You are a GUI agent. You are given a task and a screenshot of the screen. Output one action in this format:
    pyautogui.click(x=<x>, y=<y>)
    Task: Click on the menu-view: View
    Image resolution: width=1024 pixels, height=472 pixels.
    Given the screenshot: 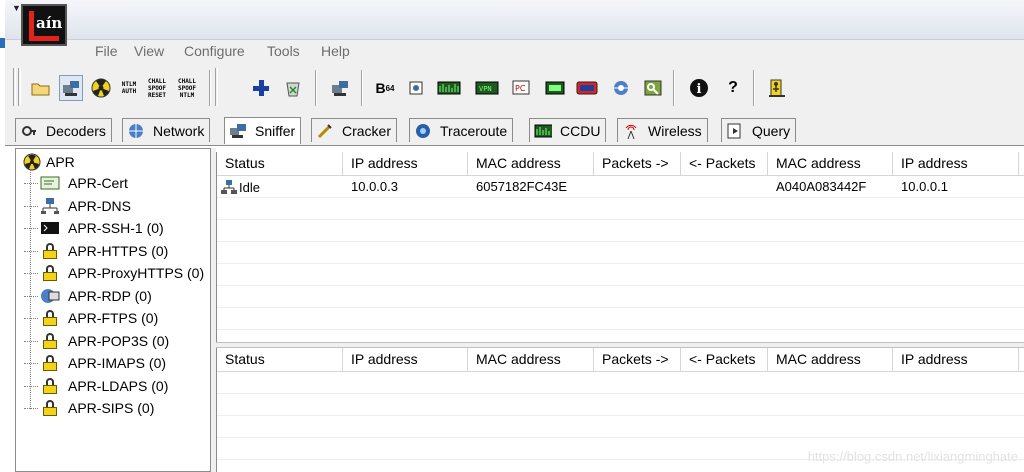 What is the action you would take?
    pyautogui.click(x=149, y=51)
    